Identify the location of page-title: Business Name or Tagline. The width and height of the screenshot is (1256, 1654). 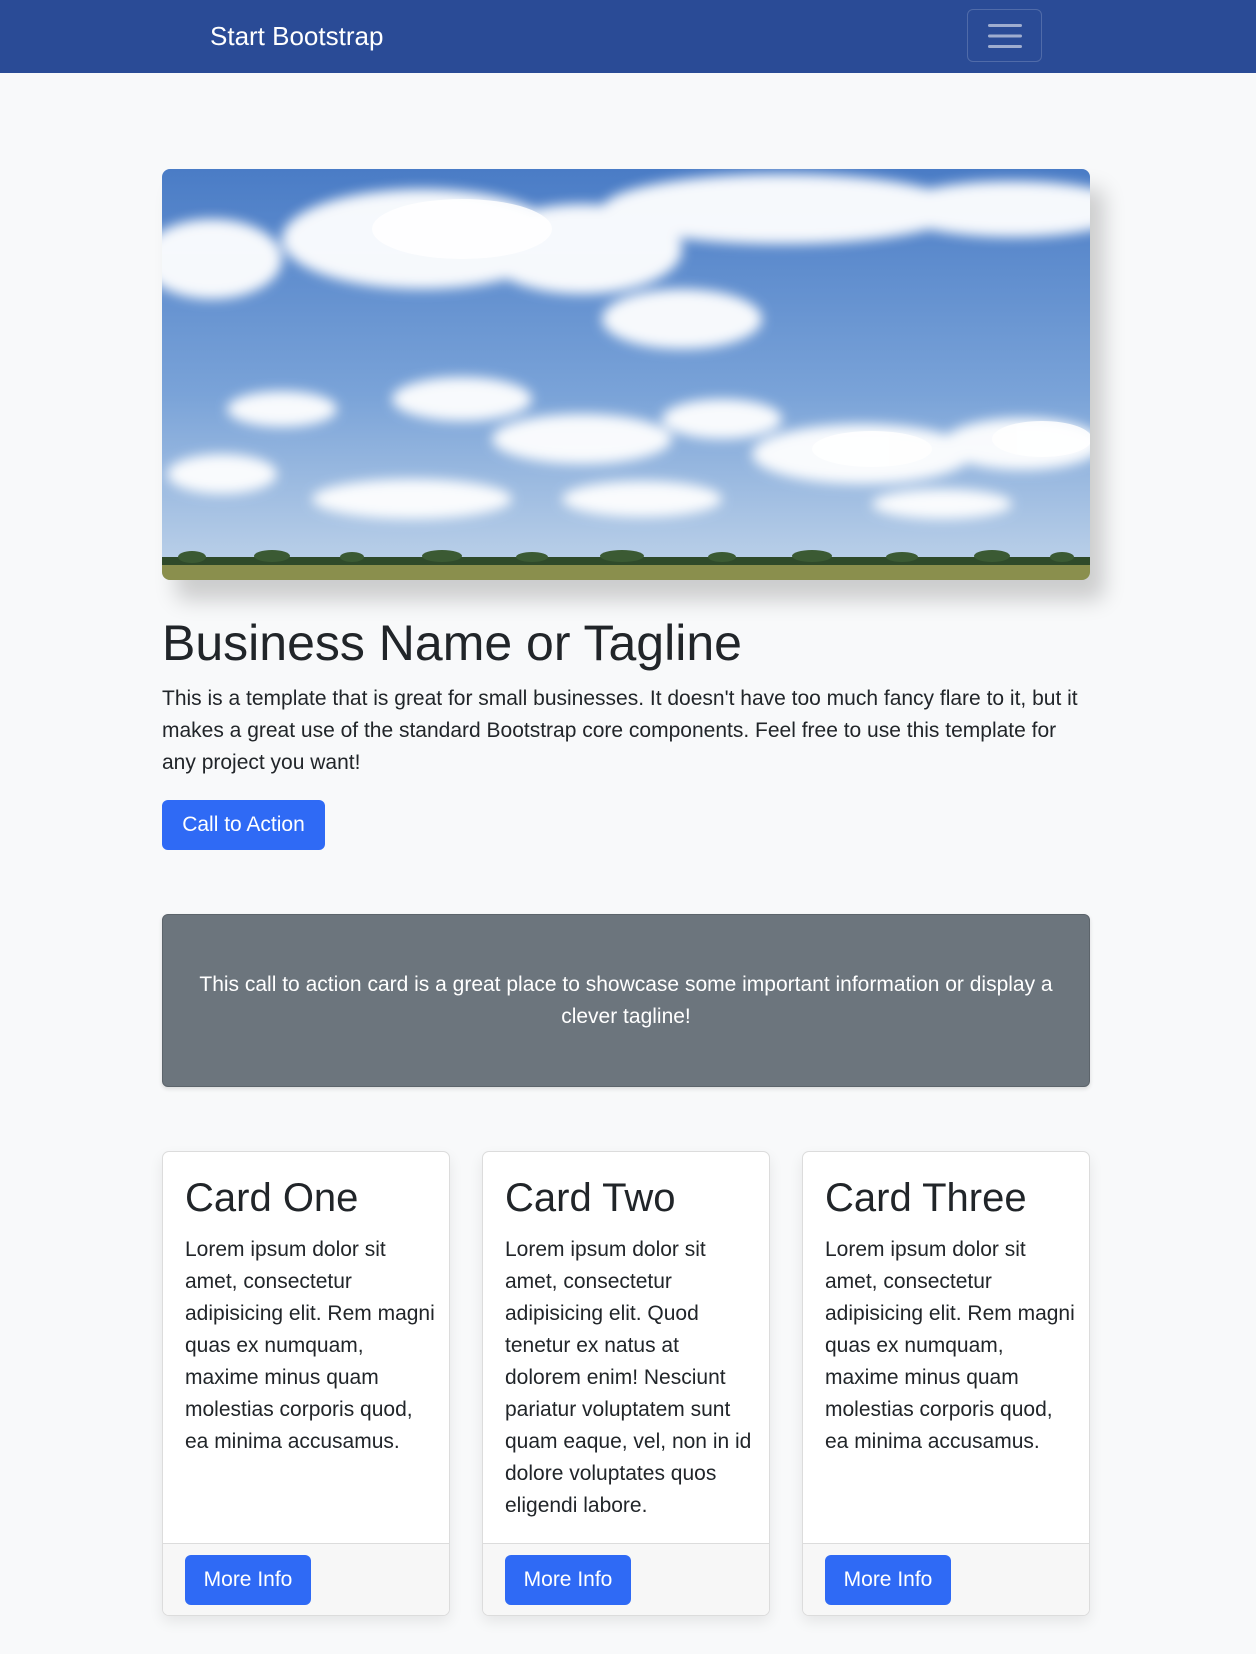
(452, 643).